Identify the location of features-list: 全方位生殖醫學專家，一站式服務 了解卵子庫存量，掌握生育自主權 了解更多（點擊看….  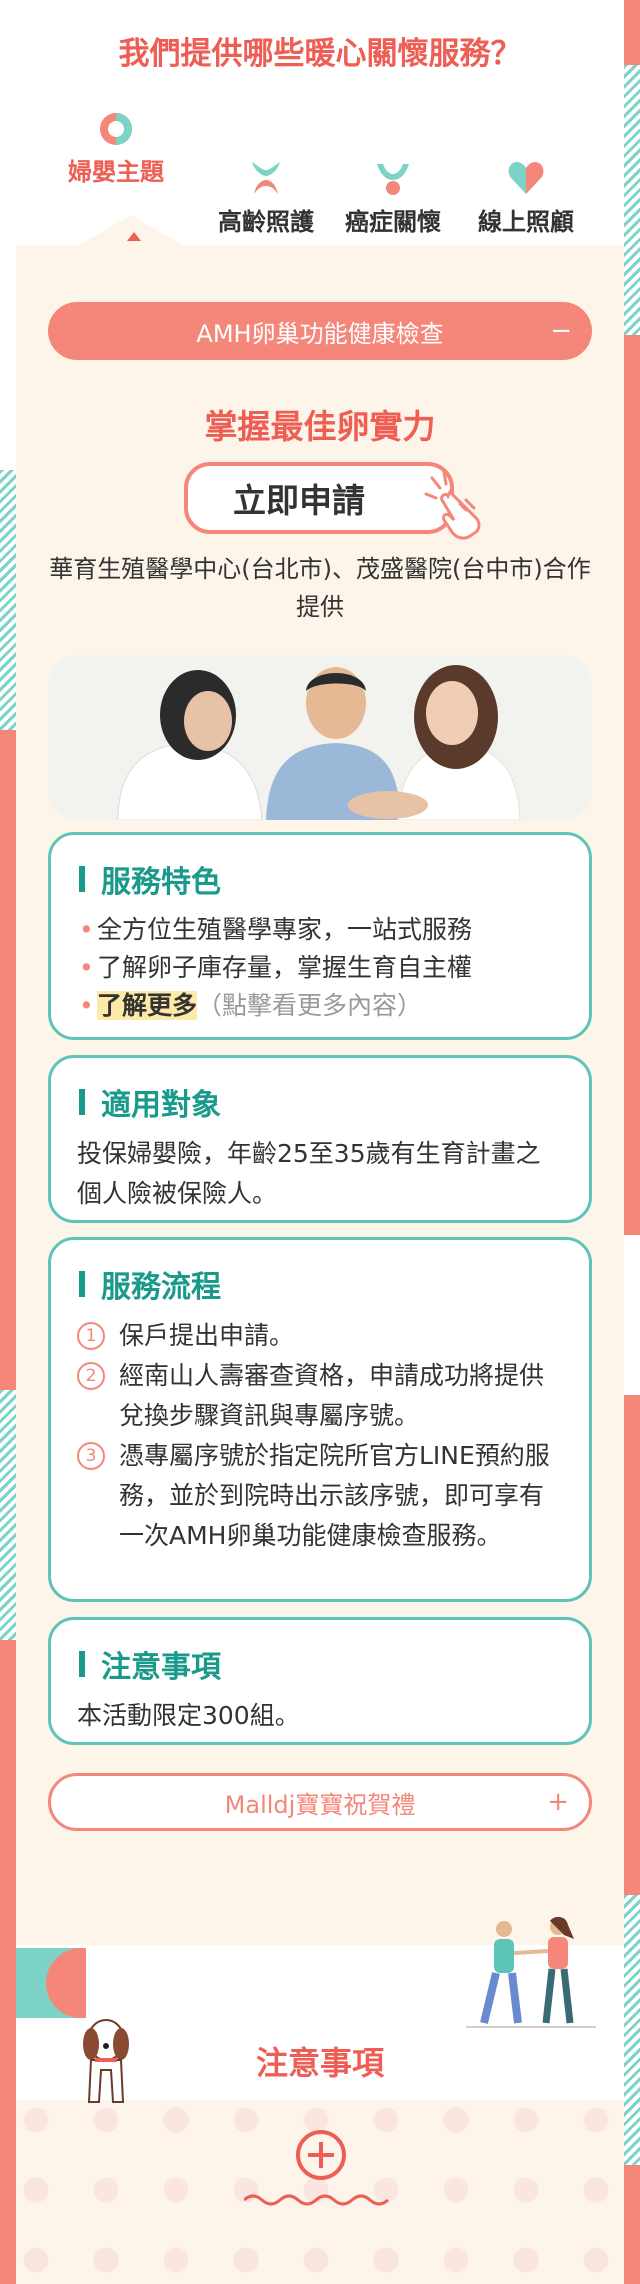
(320, 968).